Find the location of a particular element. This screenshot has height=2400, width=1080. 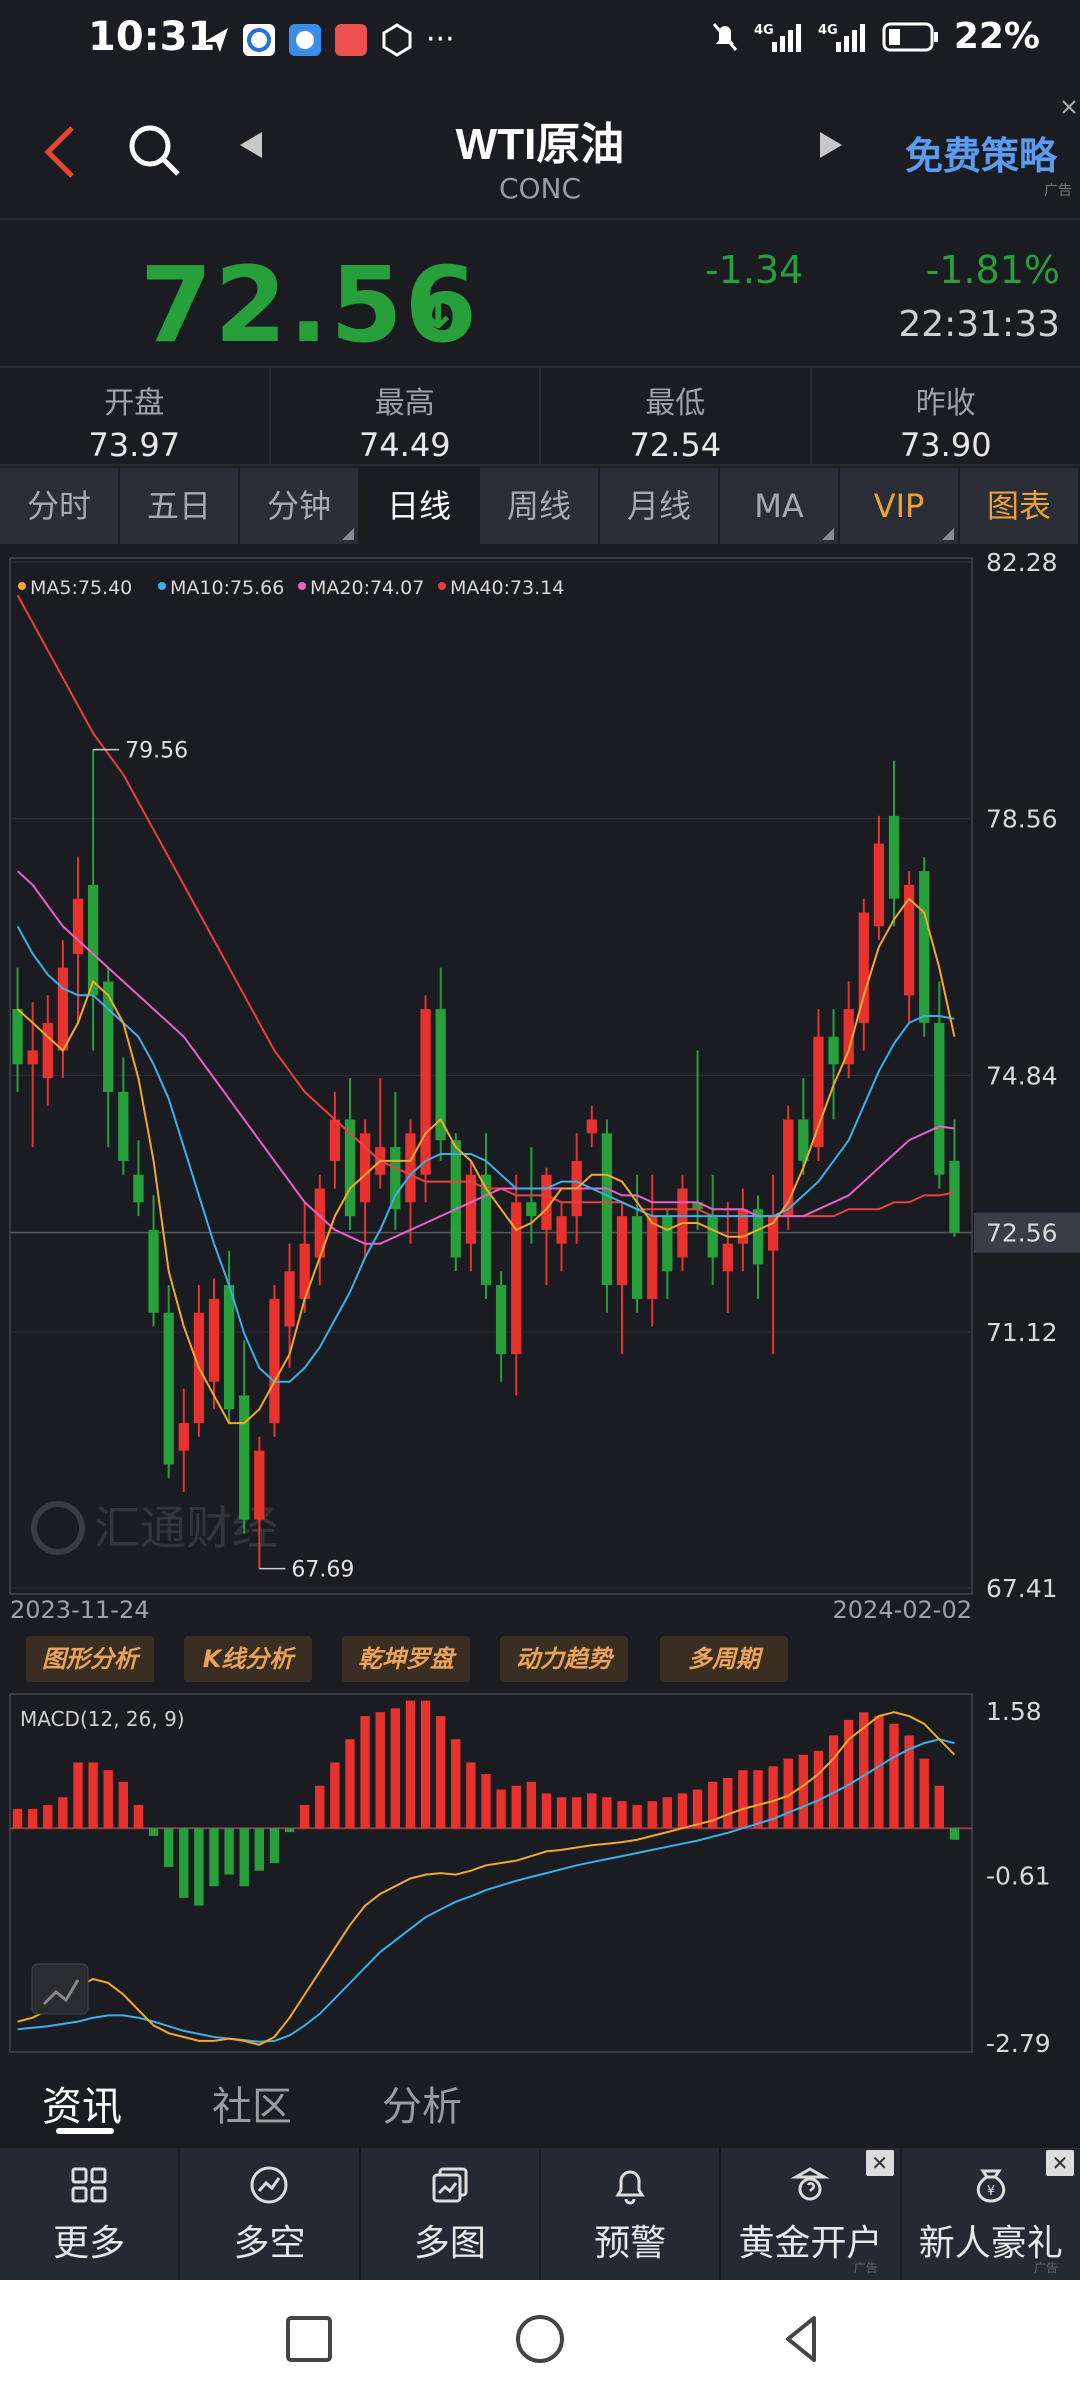

tab-analysis: 分析 is located at coordinates (422, 2103).